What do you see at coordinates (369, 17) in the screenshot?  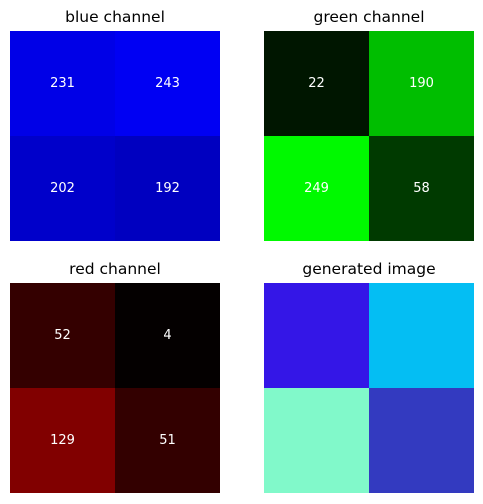 I see `green-channel-title: green channel` at bounding box center [369, 17].